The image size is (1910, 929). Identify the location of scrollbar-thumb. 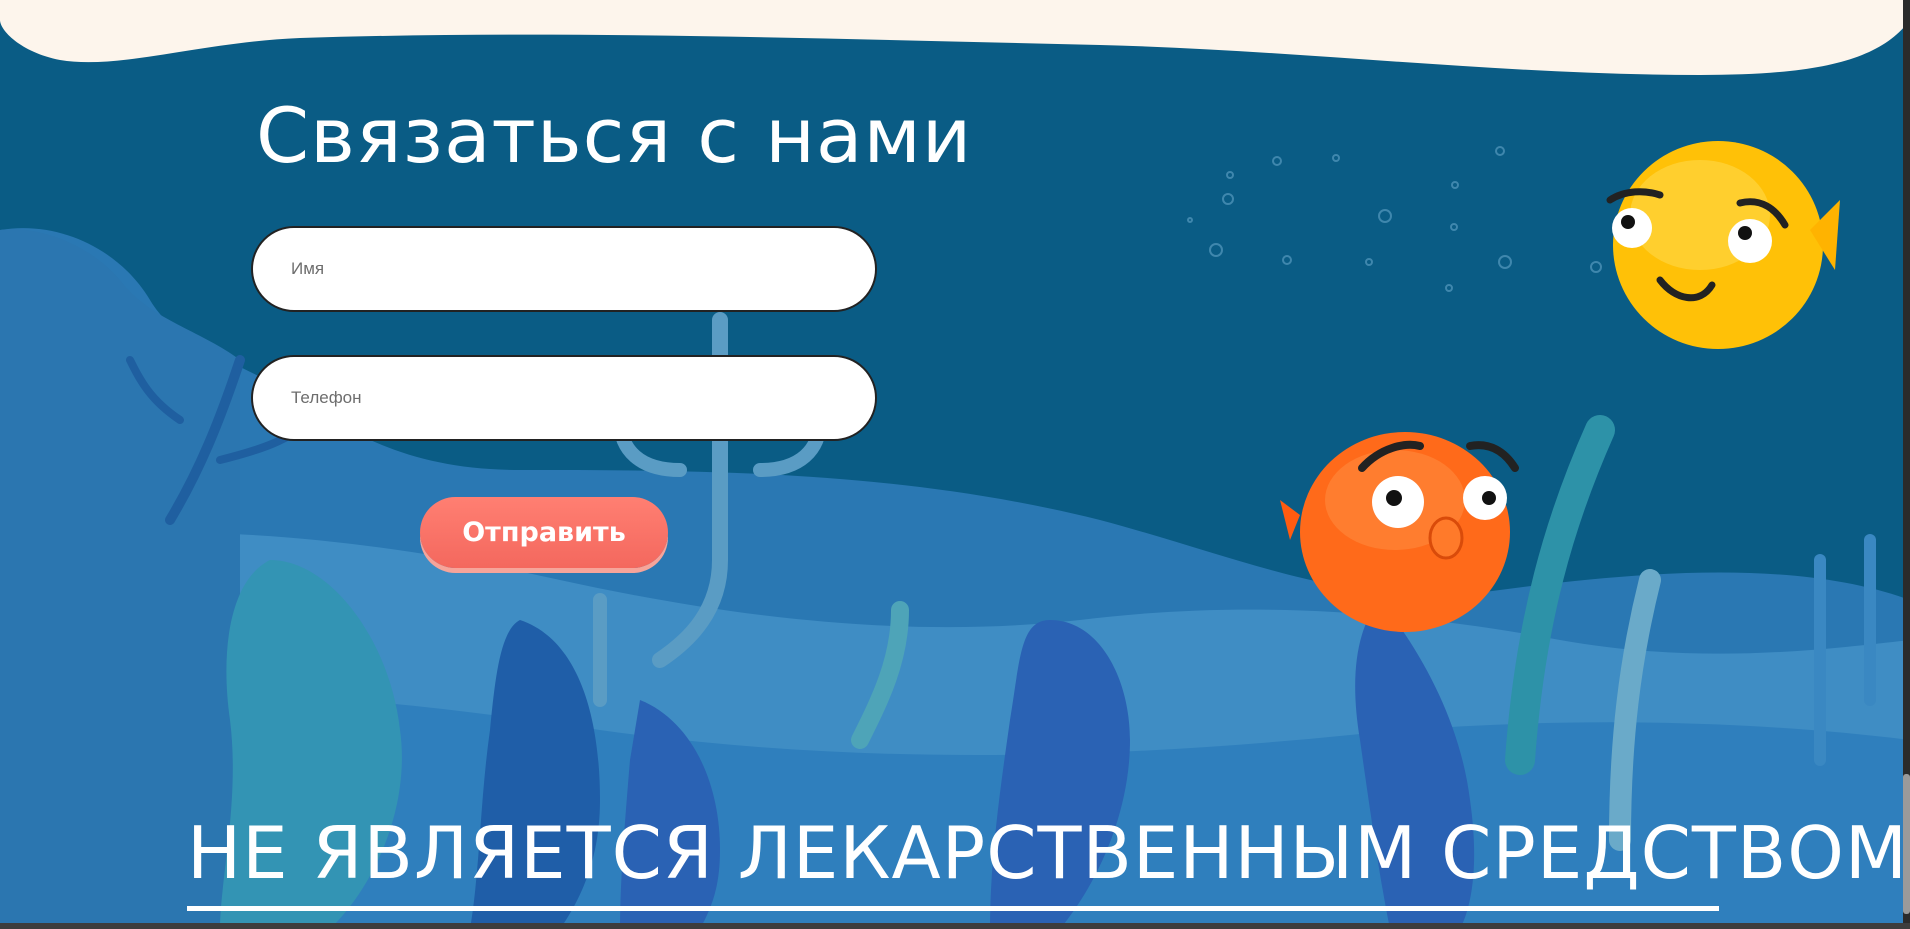
(1906, 844).